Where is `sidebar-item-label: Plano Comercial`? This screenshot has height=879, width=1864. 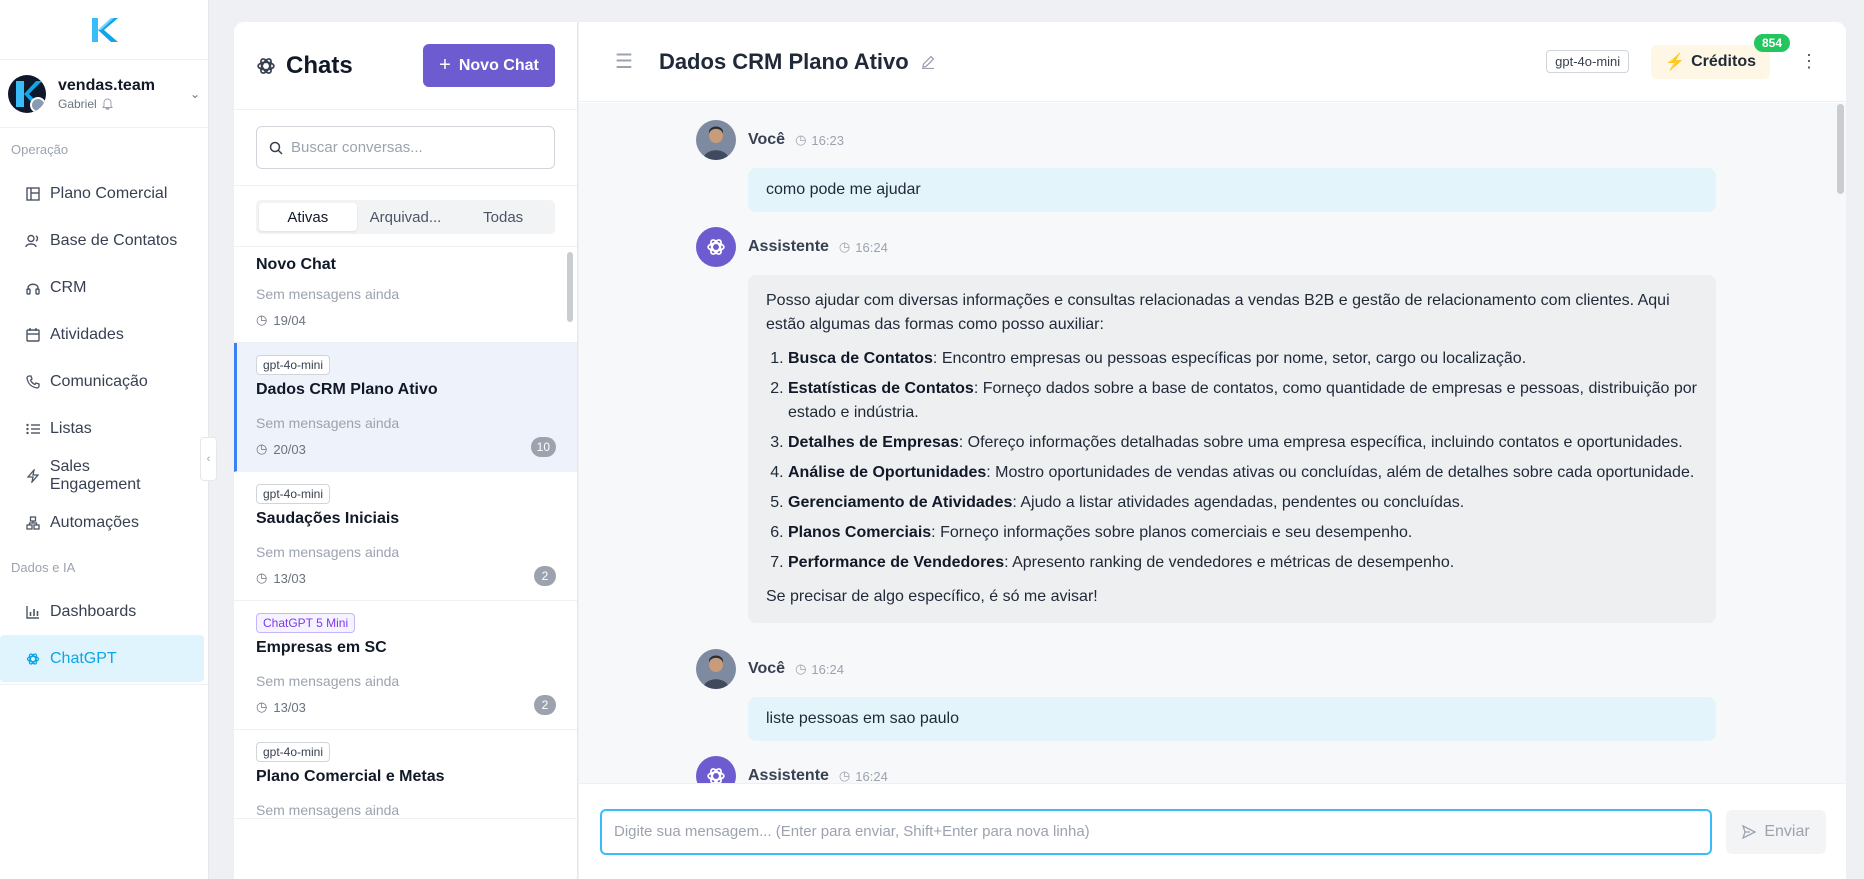 sidebar-item-label: Plano Comercial is located at coordinates (109, 193).